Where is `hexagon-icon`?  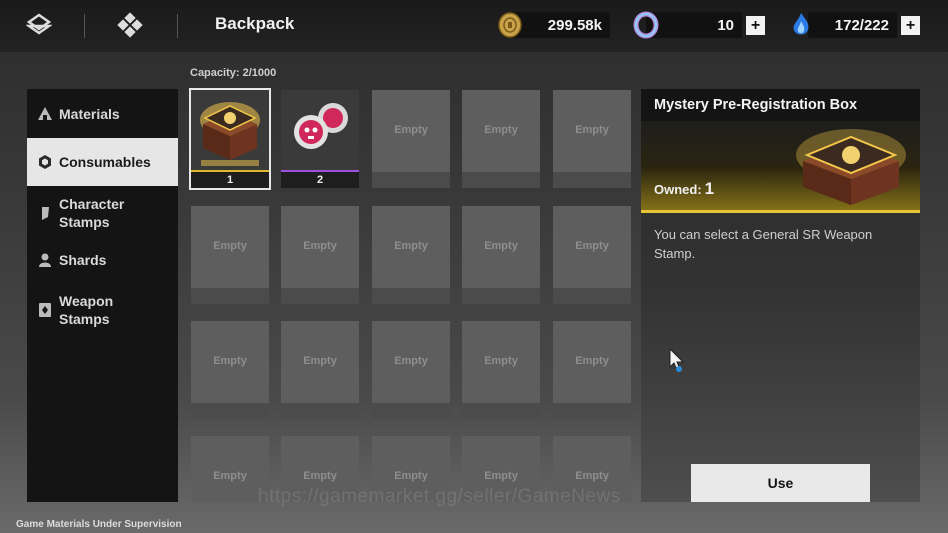
hexagon-icon is located at coordinates (45, 162).